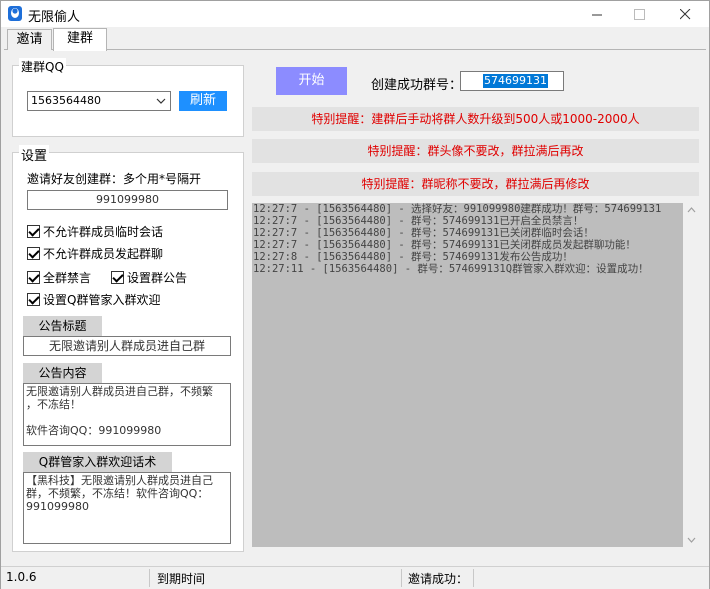 Image resolution: width=710 pixels, height=589 pixels. I want to click on warning-nickname: 特别提醒：群昵称不要改，群拉满后再修改, so click(475, 184).